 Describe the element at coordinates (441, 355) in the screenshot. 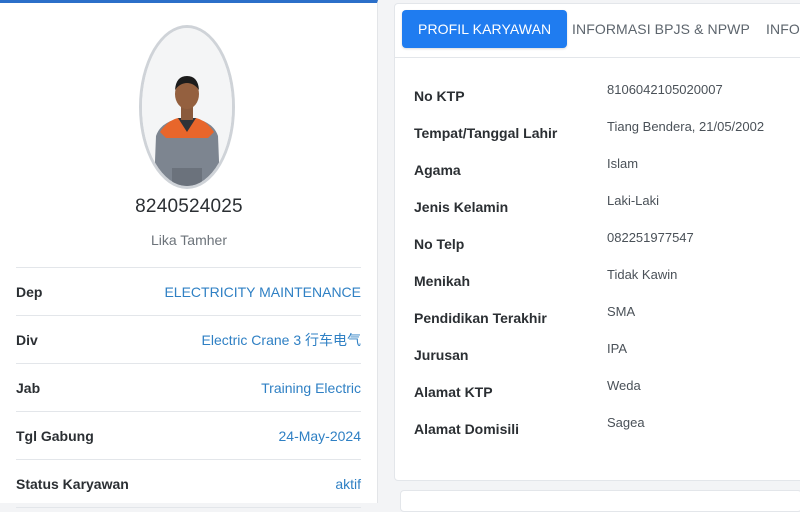

I see `field-label-jurusan: Jurusan` at that location.